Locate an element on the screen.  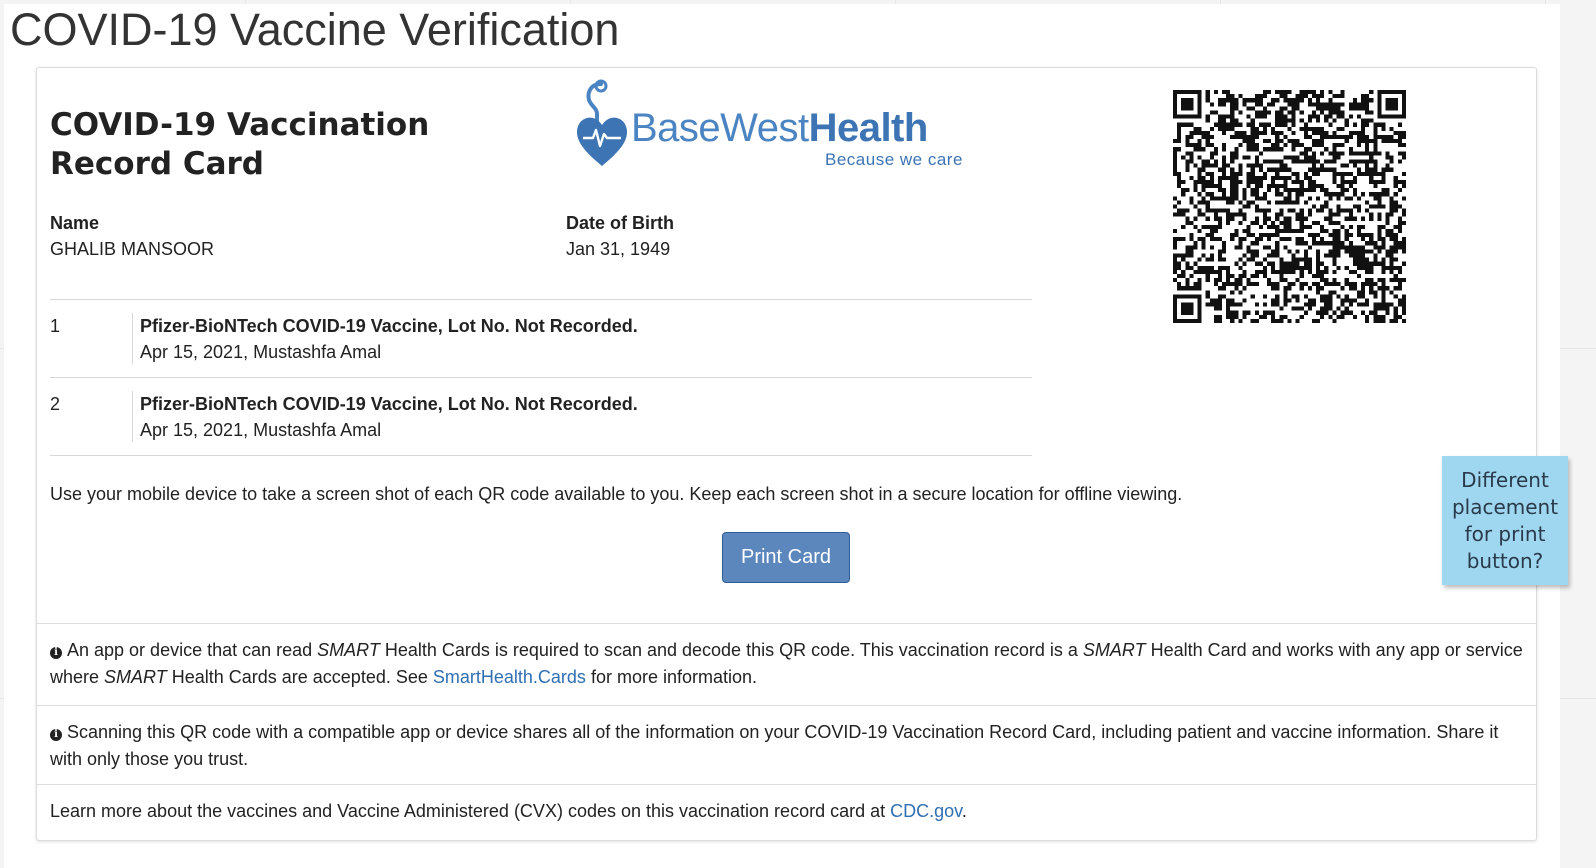
logo-wordmark: BaseWestHealth is located at coordinates (779, 128).